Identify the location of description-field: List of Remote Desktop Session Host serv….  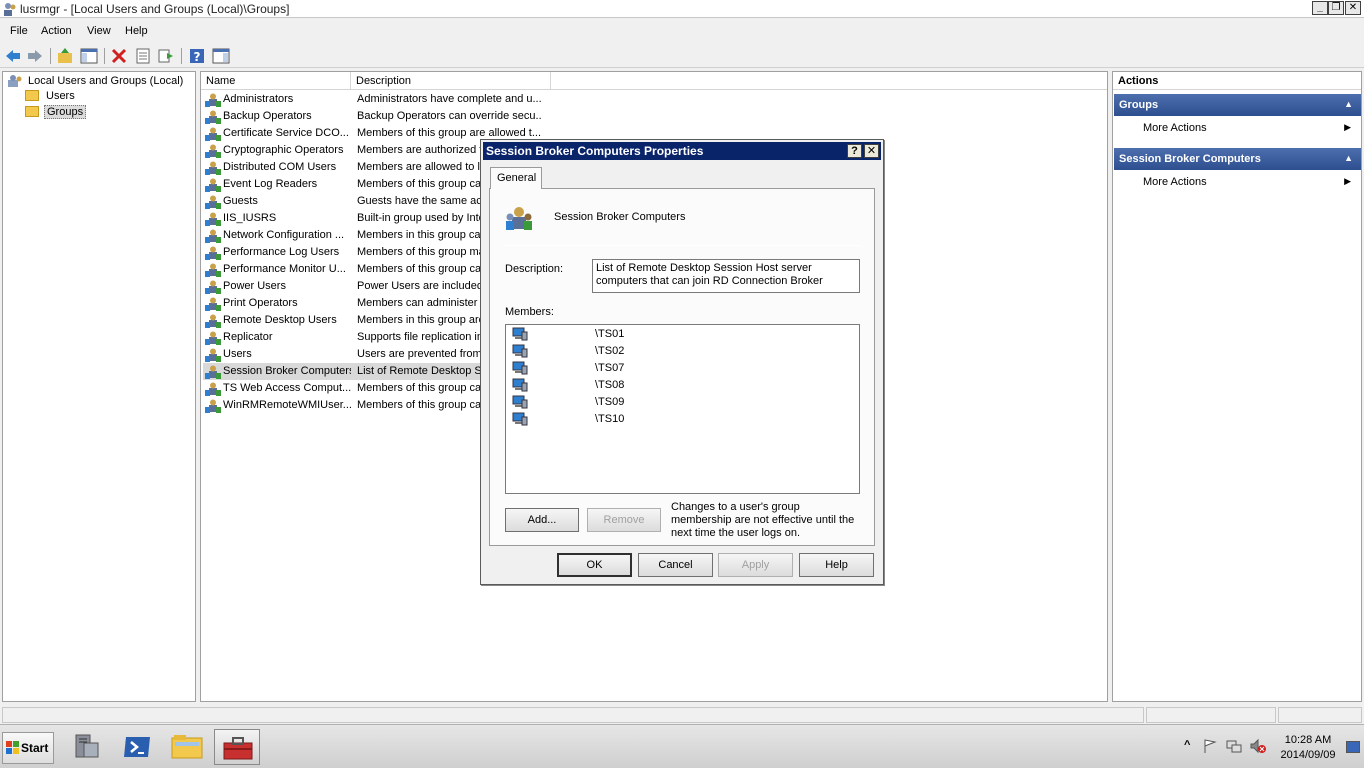
(726, 276).